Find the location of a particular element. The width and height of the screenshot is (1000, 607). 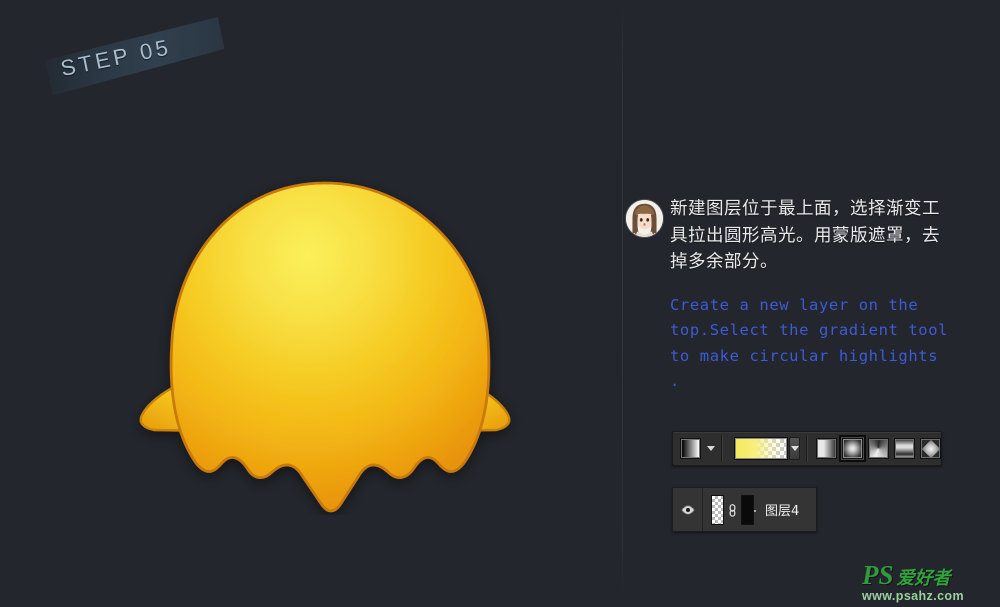

angle-gradient-button is located at coordinates (878, 448).